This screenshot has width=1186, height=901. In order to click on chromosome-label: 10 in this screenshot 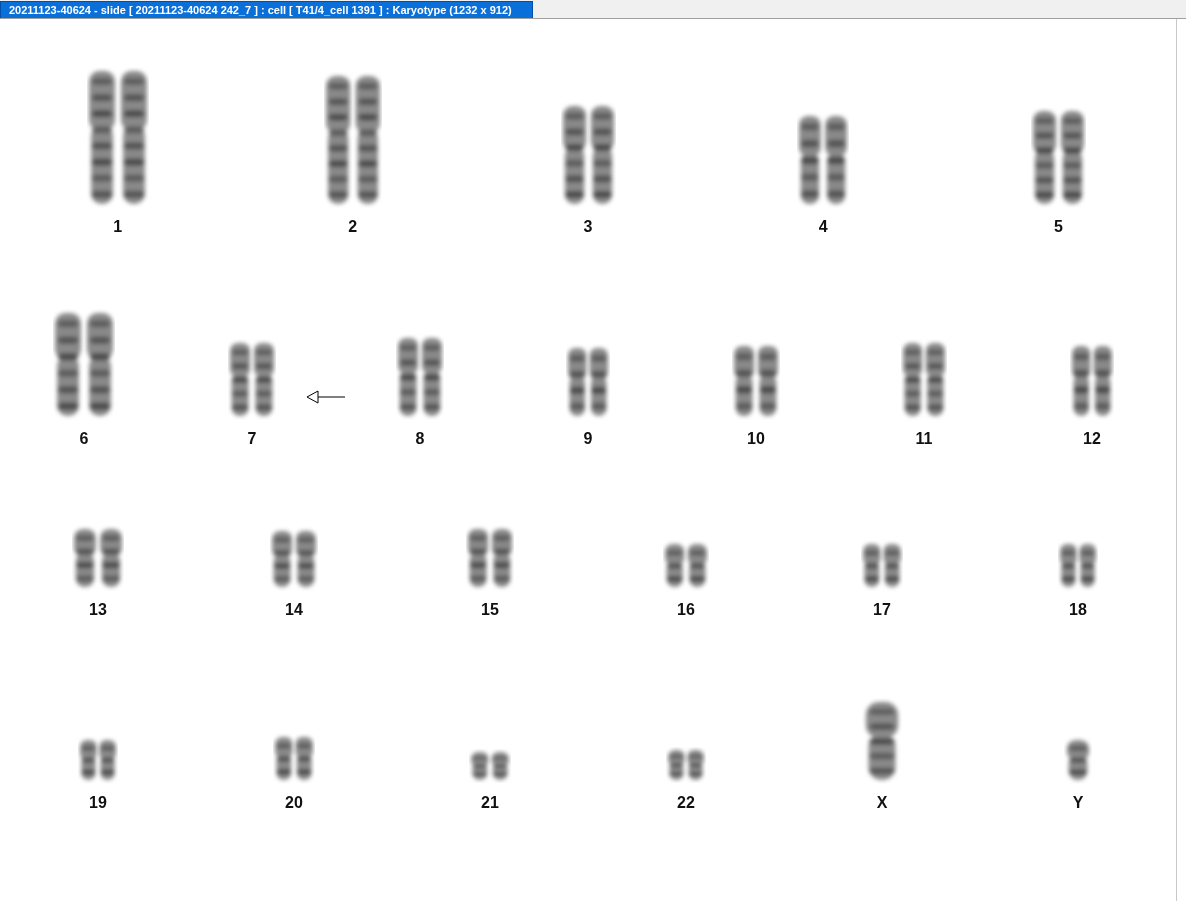, I will do `click(756, 439)`.